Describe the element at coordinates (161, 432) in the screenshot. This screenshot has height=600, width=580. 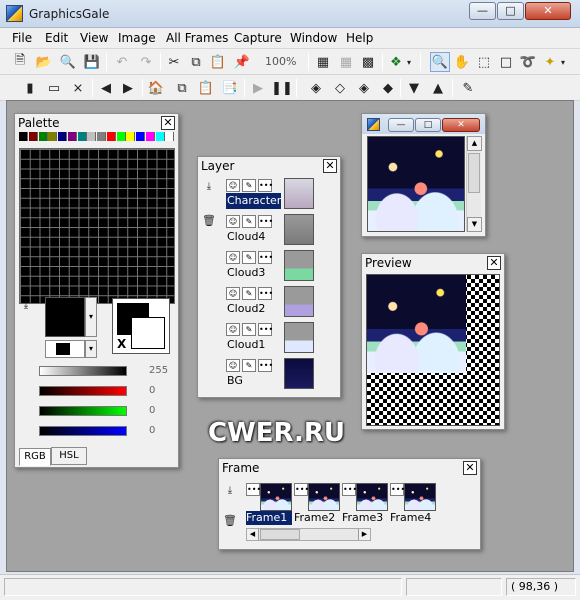
I see `blue-value: 0` at that location.